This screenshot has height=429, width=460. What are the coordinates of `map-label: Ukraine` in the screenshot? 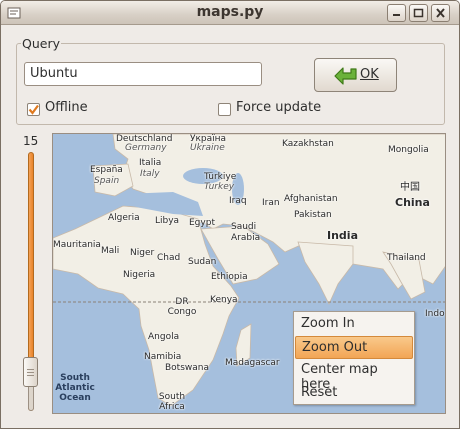 It's located at (207, 148).